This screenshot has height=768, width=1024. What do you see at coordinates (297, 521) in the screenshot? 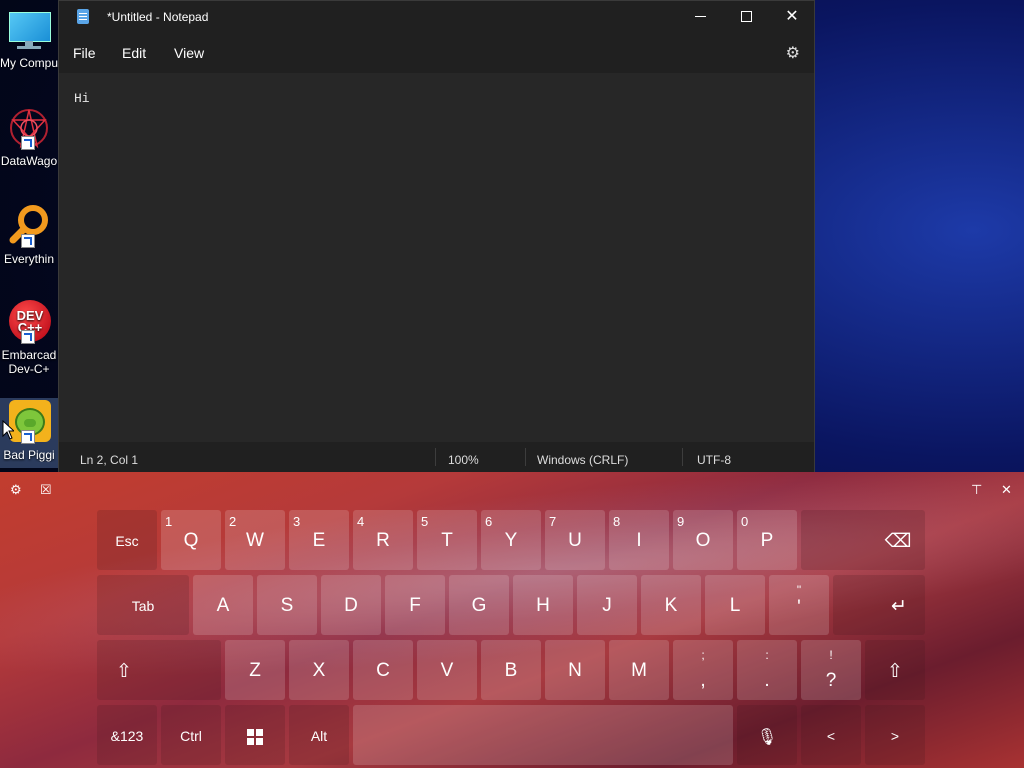
I see `key-number: 3` at bounding box center [297, 521].